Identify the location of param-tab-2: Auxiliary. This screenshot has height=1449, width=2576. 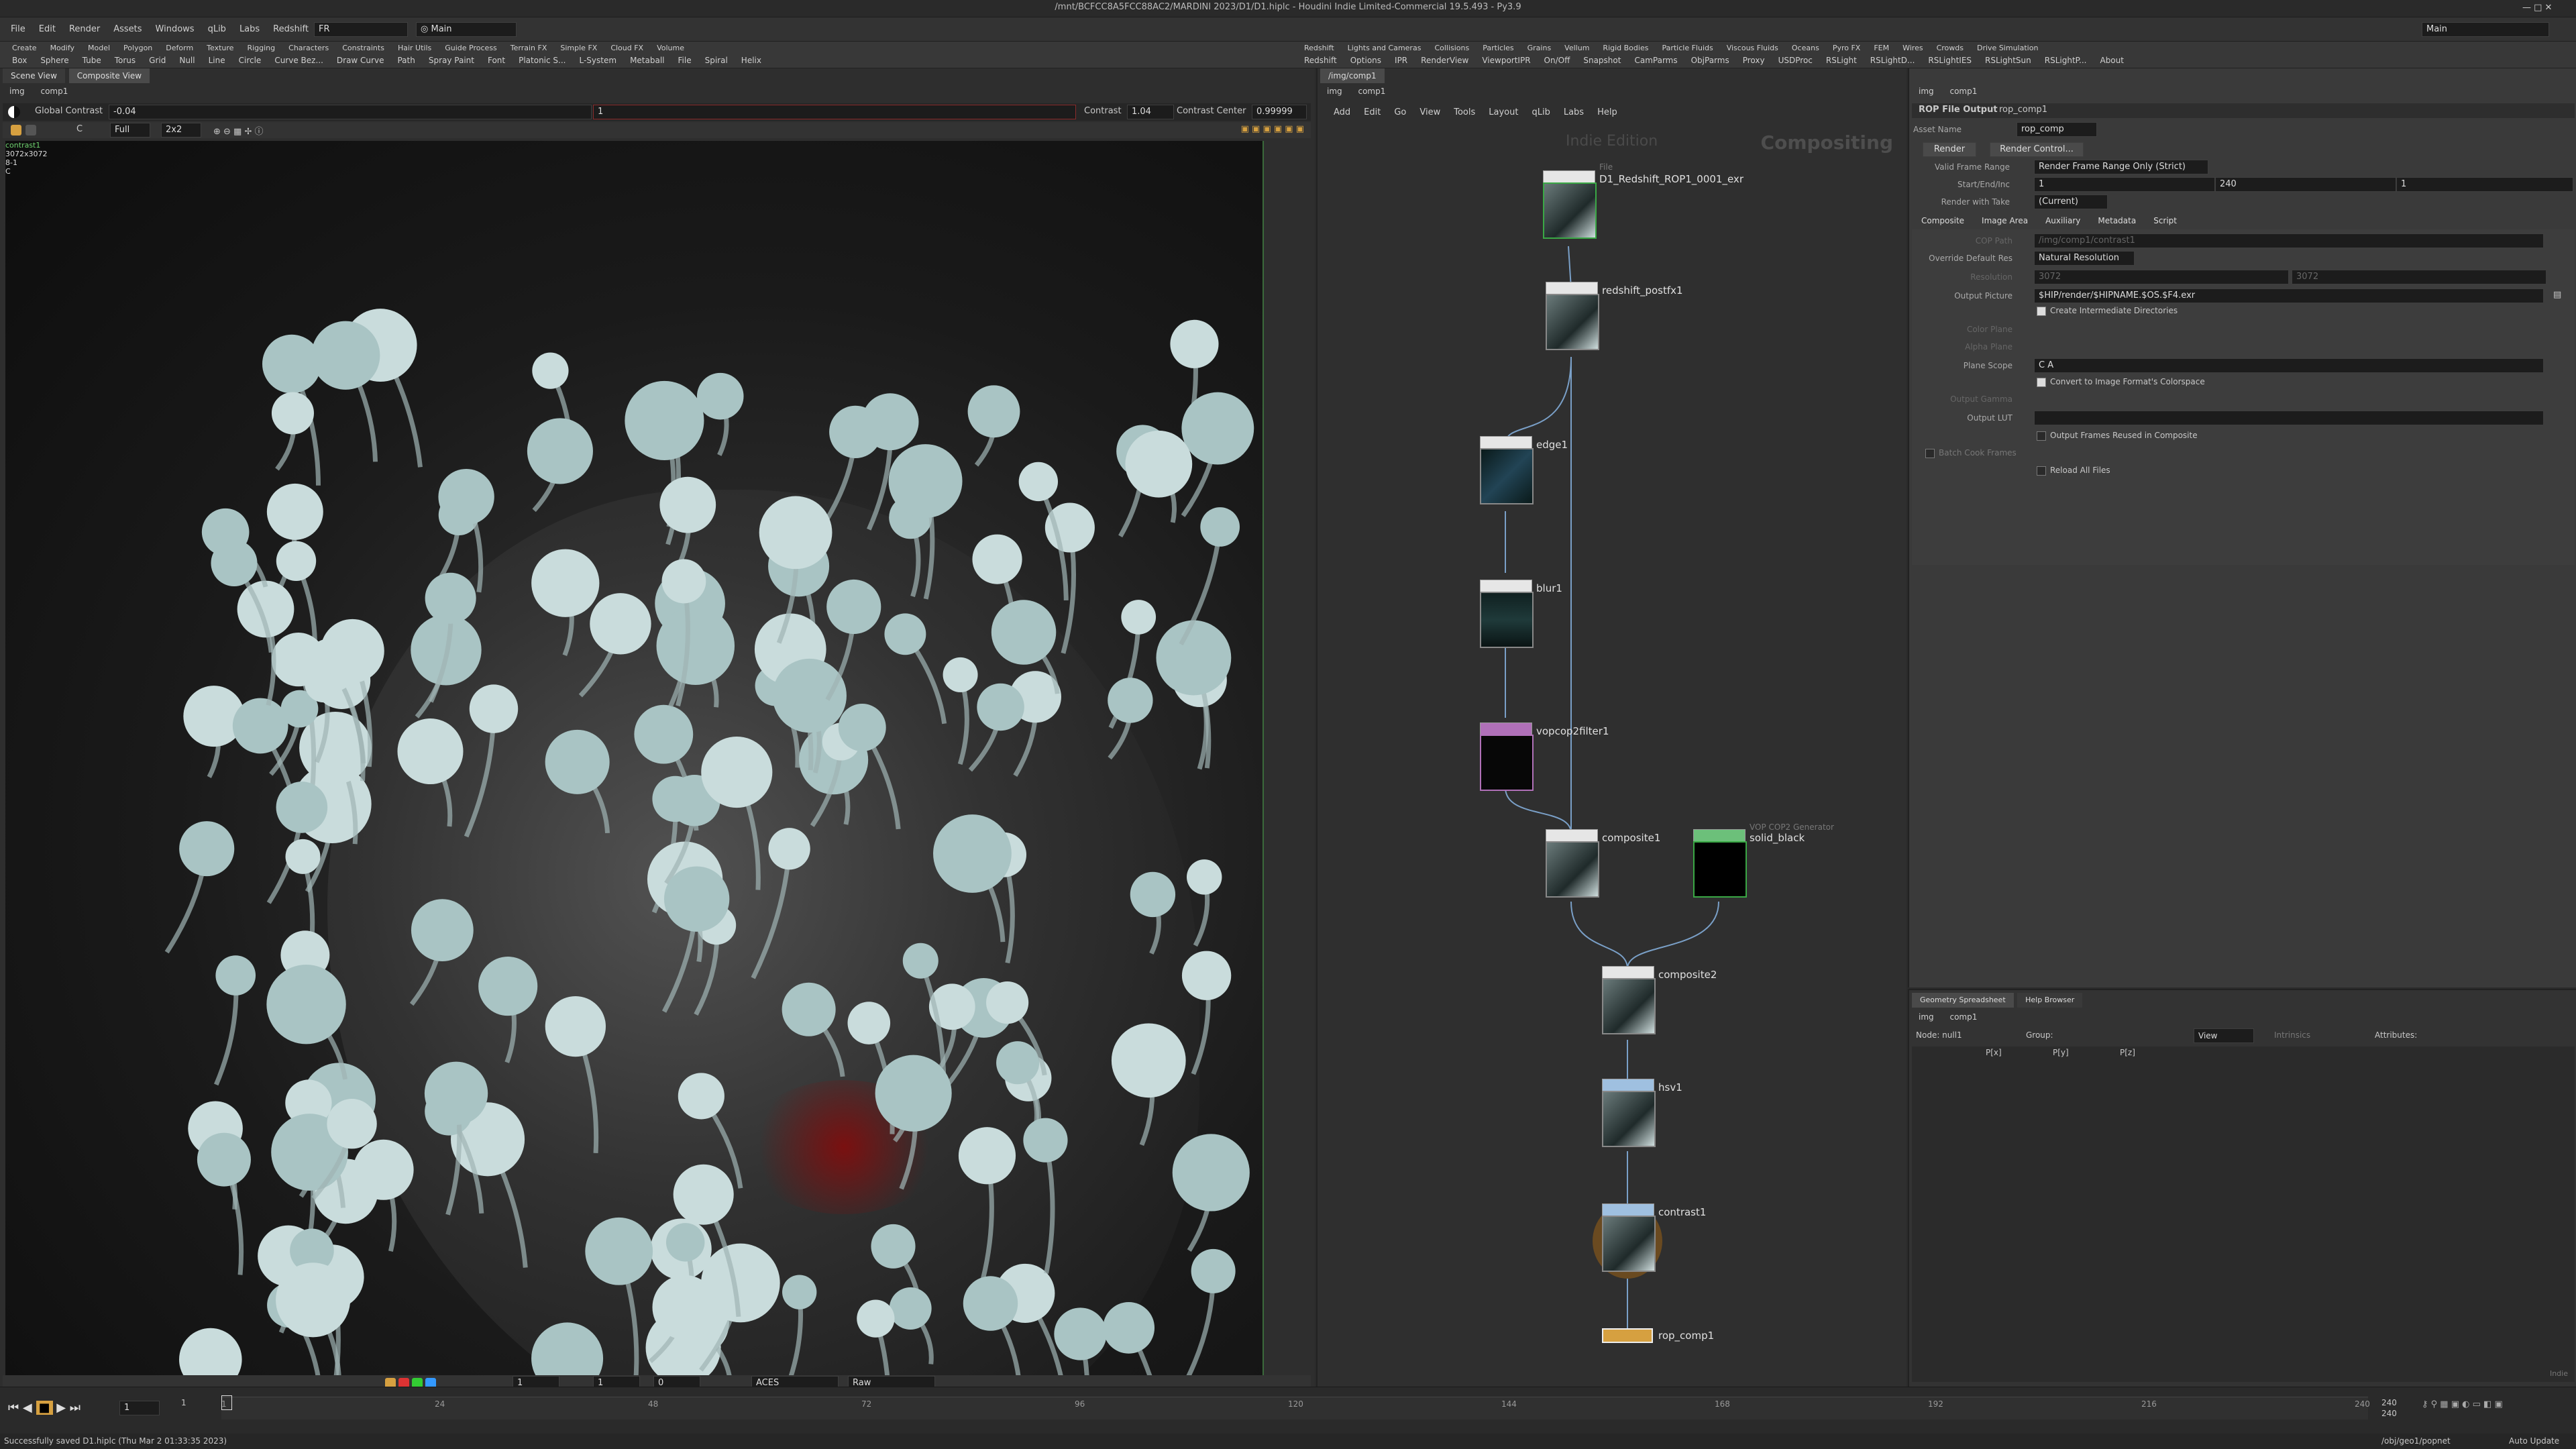
(2063, 220).